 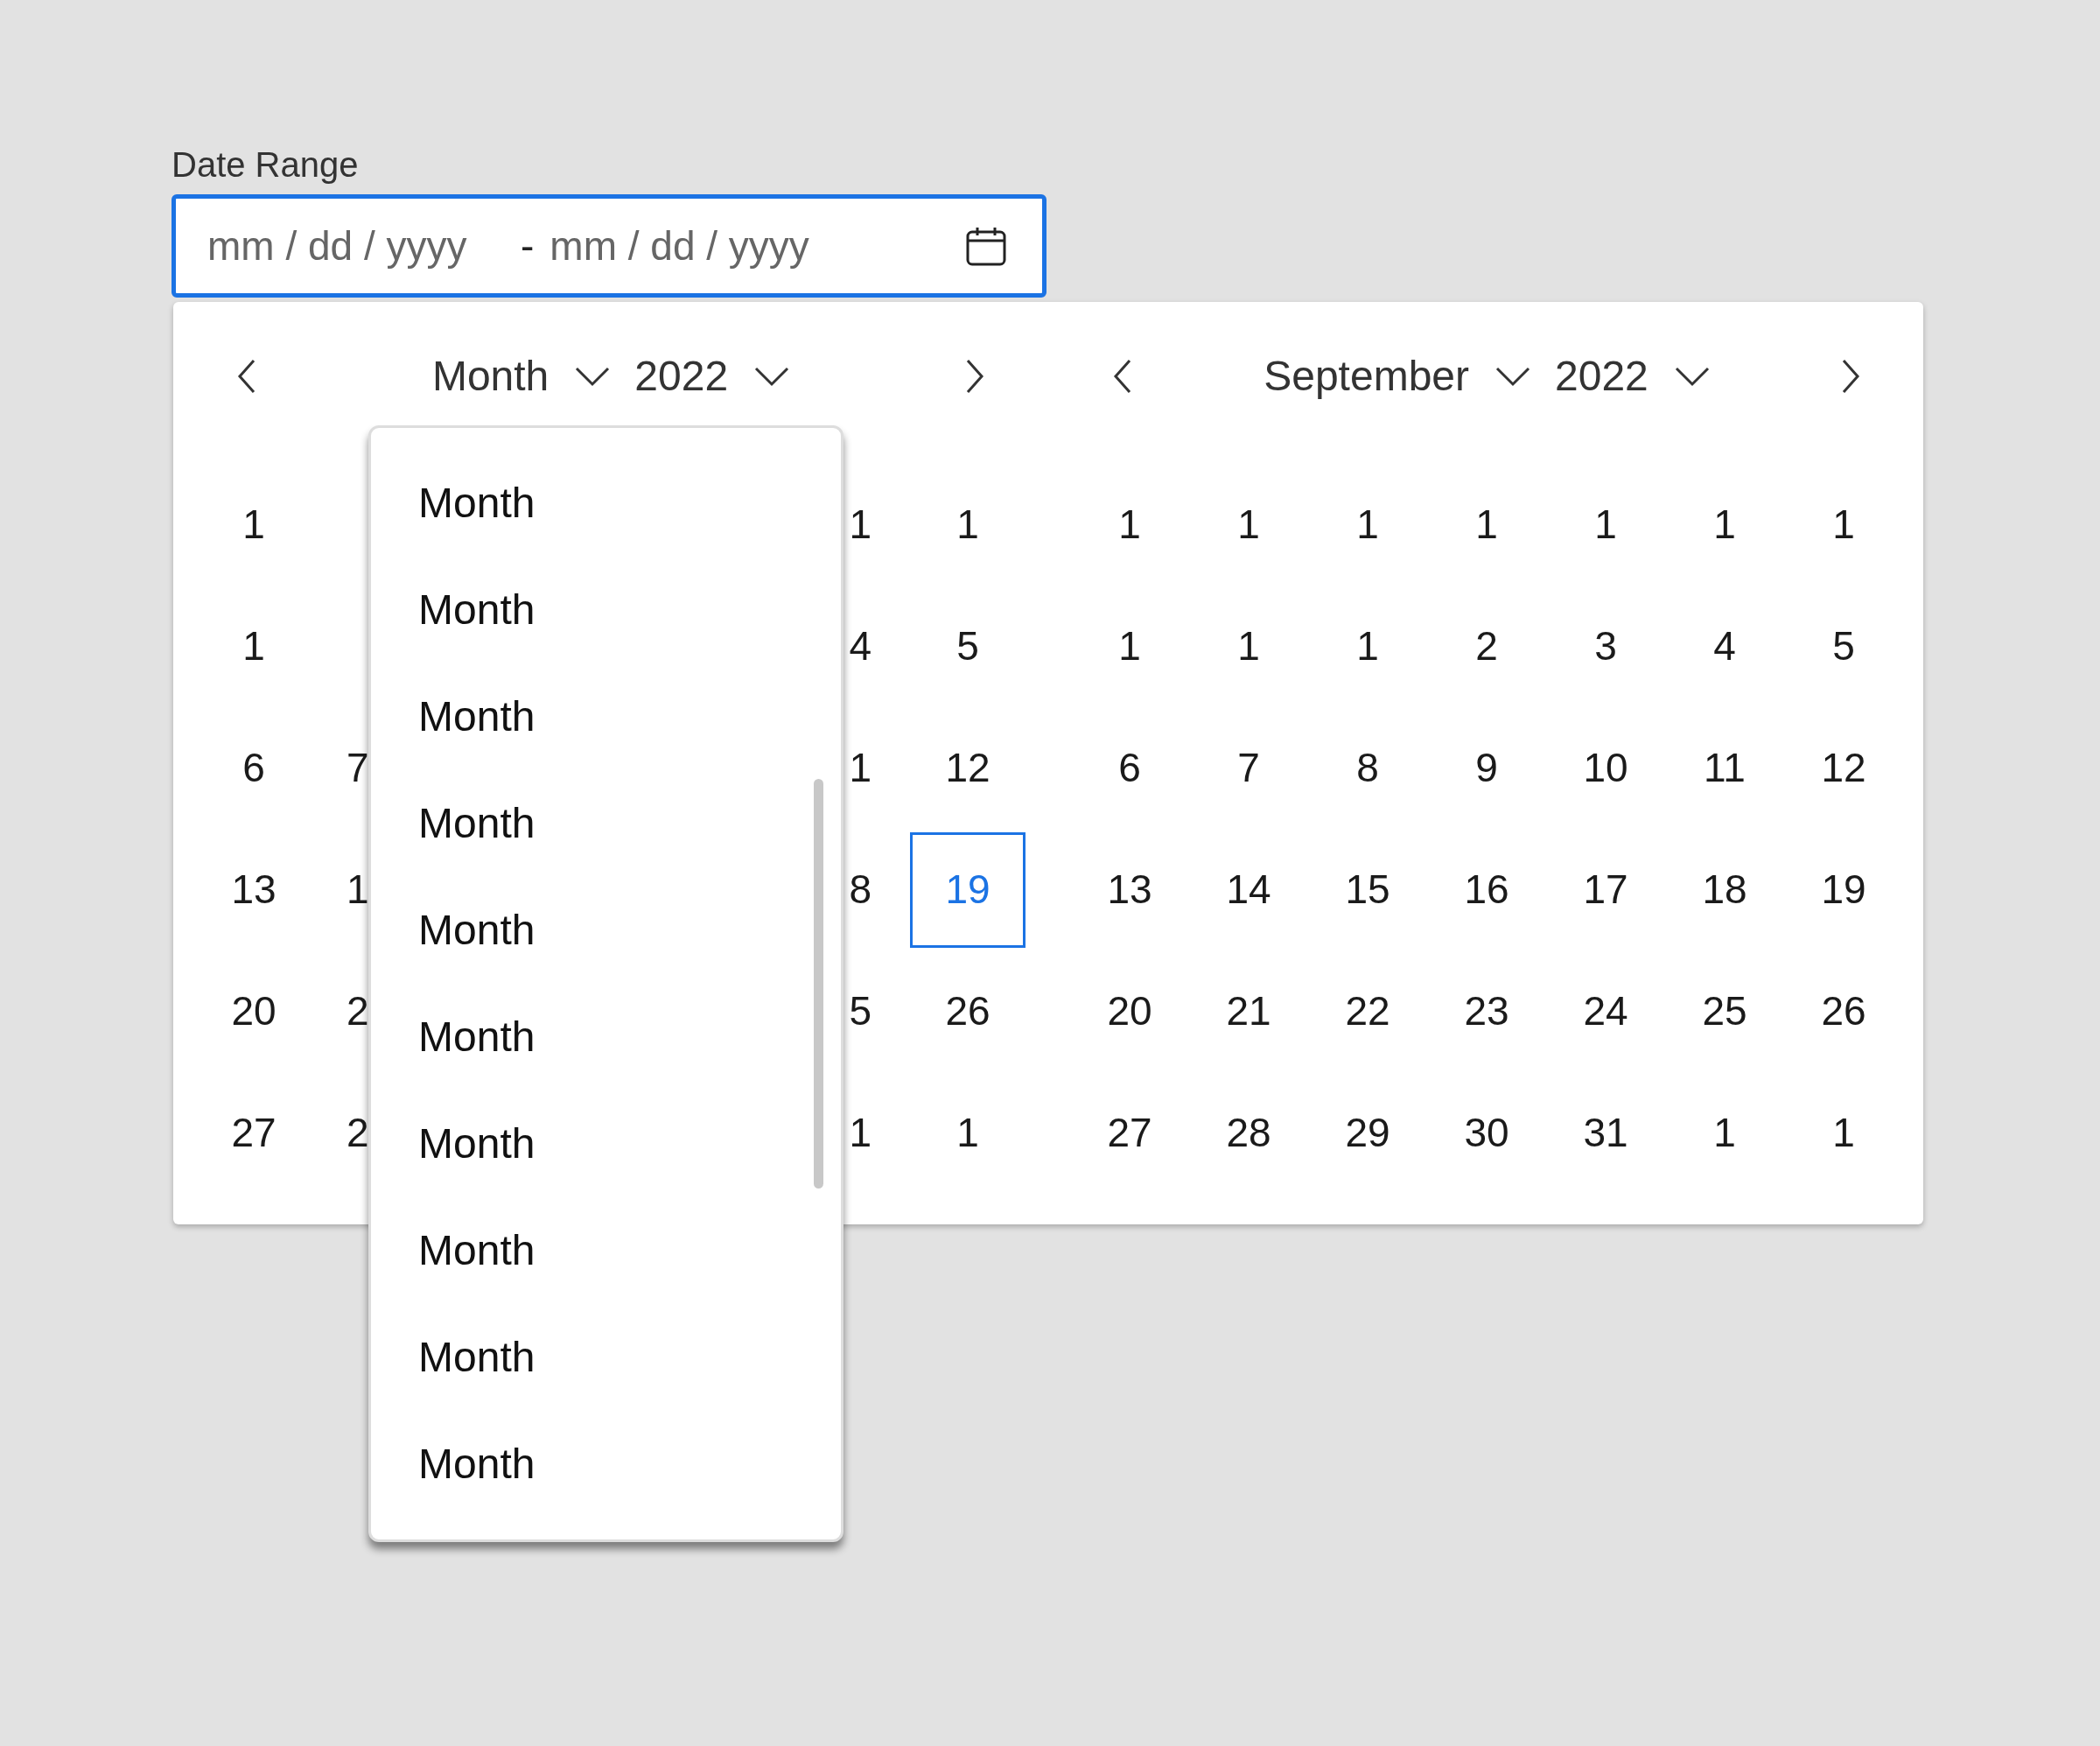 I want to click on day-button: 15, so click(x=1367, y=889).